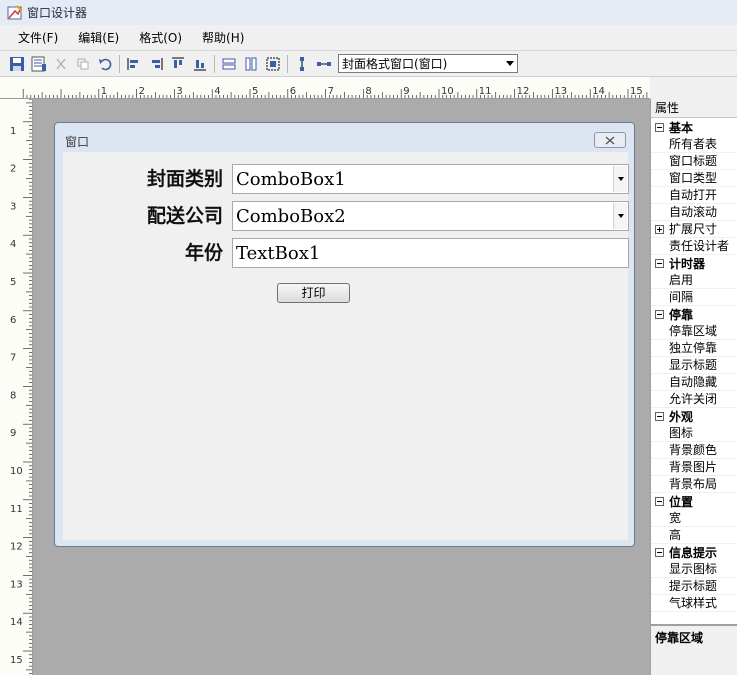  I want to click on property-item: 提示标题, so click(694, 586).